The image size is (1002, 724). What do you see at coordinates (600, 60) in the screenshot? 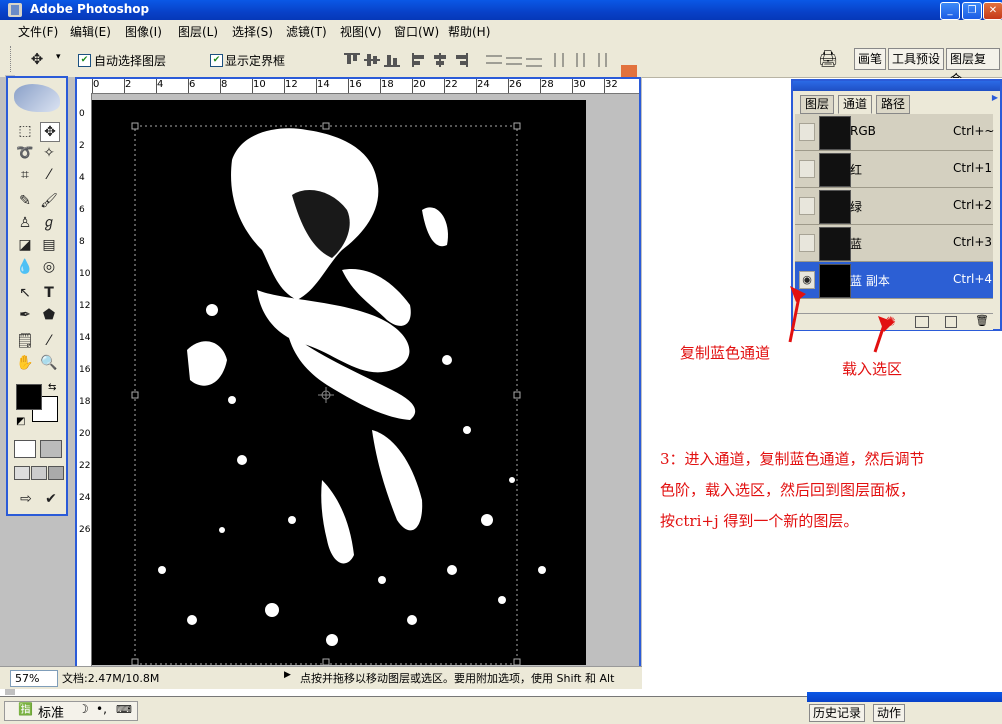
I see `distribute-right-icon` at bounding box center [600, 60].